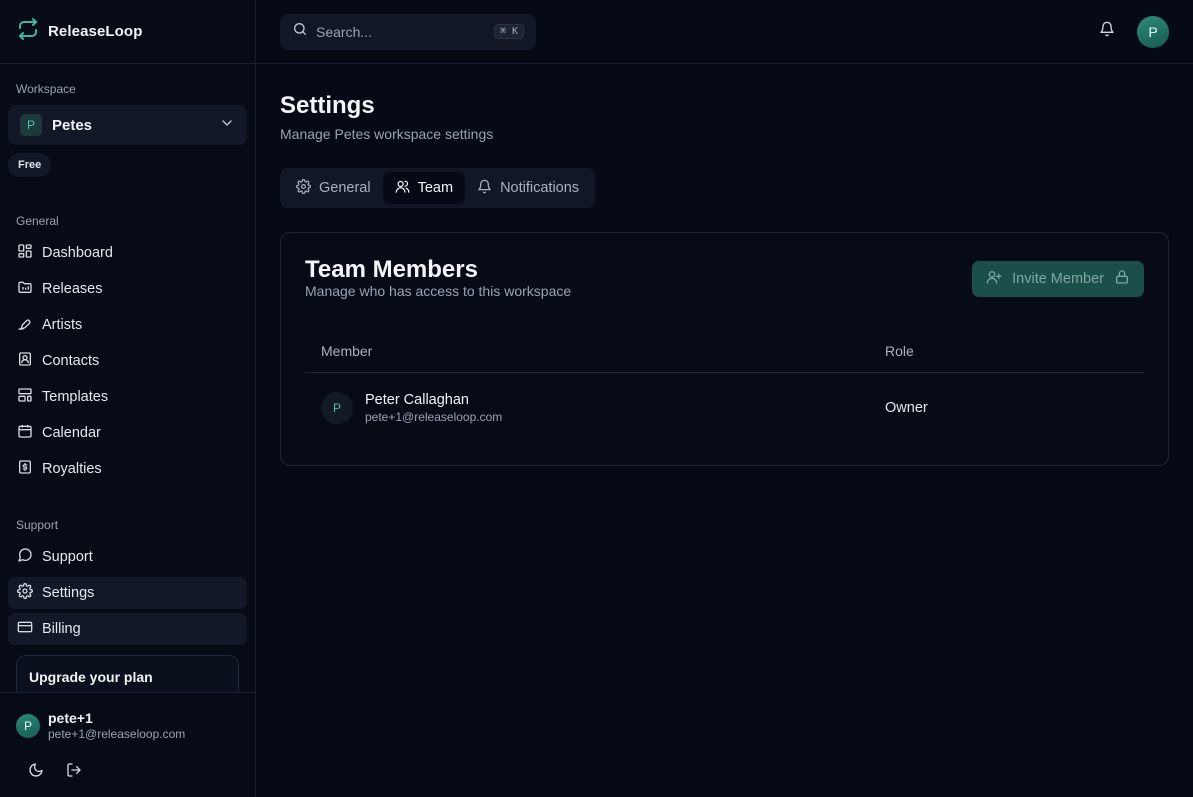  I want to click on user-panel: P pete+1 pete+1@releaseloop.com, so click(127, 744).